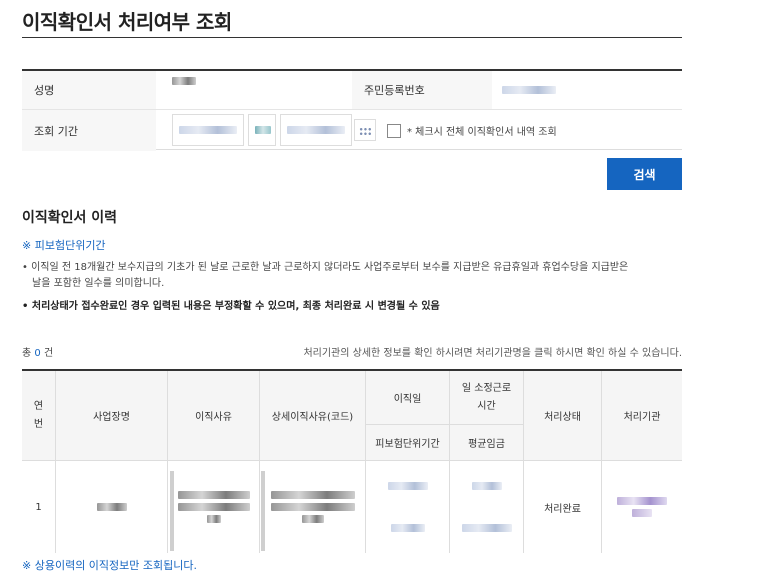  What do you see at coordinates (642, 507) in the screenshot?
I see `td-agency-link` at bounding box center [642, 507].